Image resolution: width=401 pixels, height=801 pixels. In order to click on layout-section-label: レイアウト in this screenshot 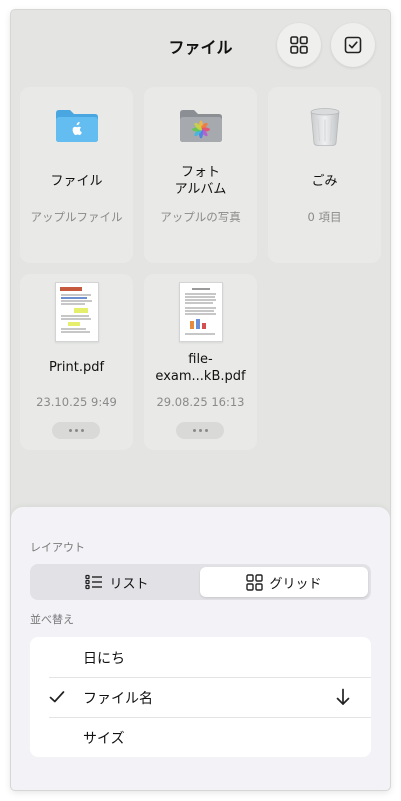, I will do `click(57, 547)`.